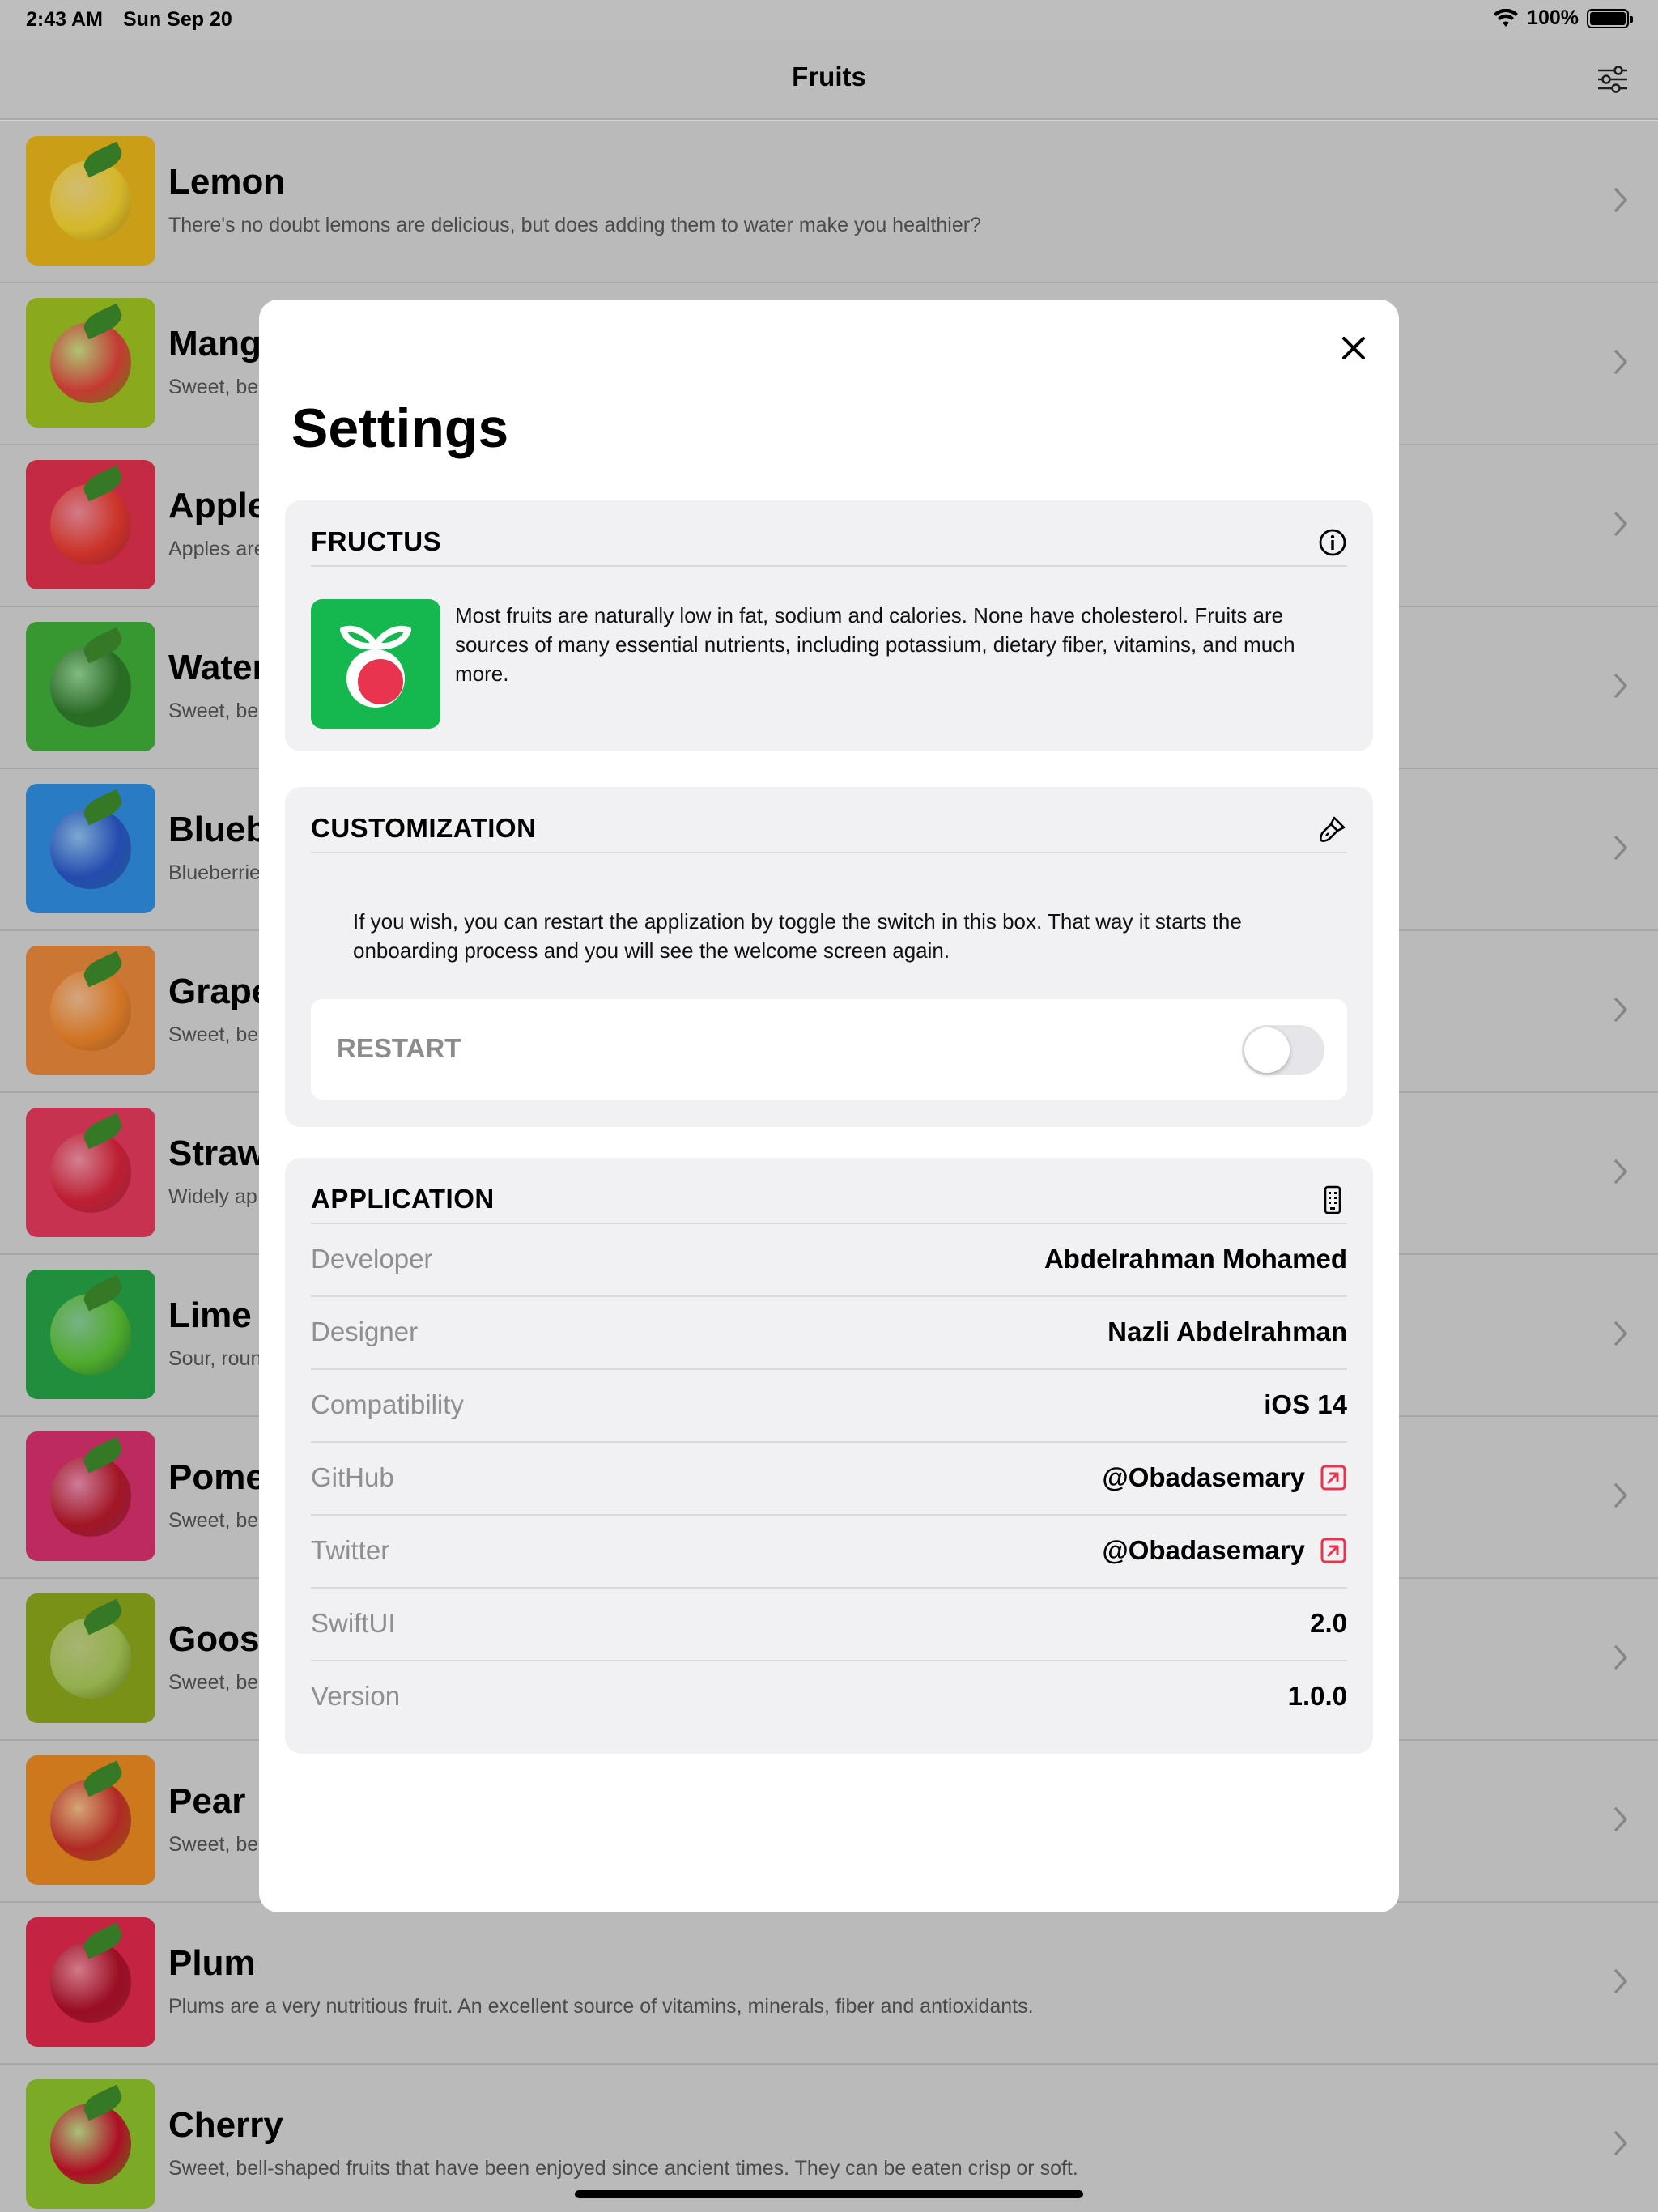 The height and width of the screenshot is (2212, 1658). I want to click on info-value: Nazli Abdelrahman, so click(1227, 1332).